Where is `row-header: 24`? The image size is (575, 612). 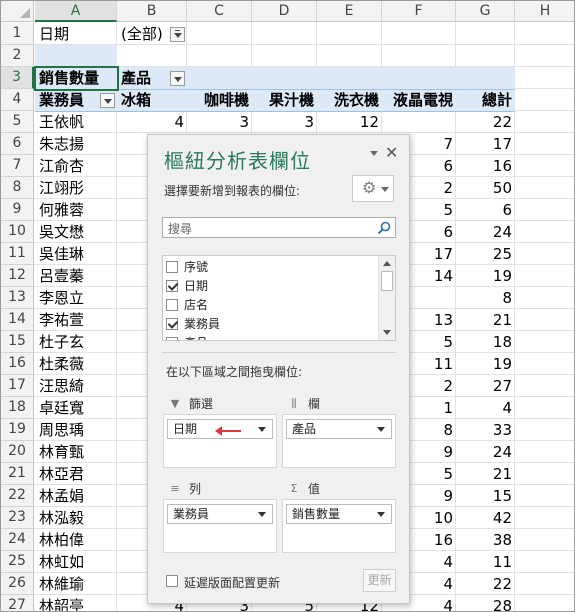 row-header: 24 is located at coordinates (17, 540).